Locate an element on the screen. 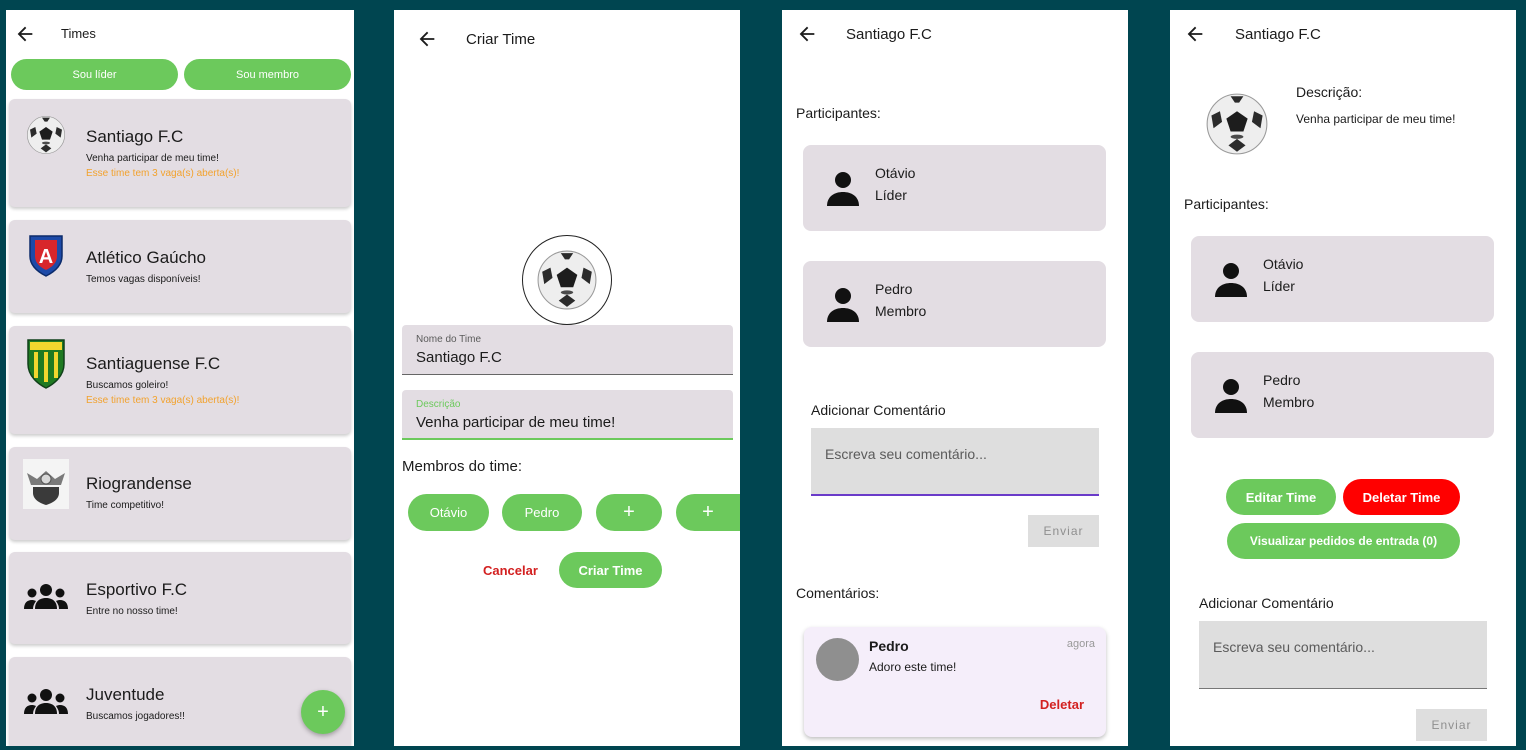 The width and height of the screenshot is (1526, 750). shield-stripes-icon is located at coordinates (46, 363).